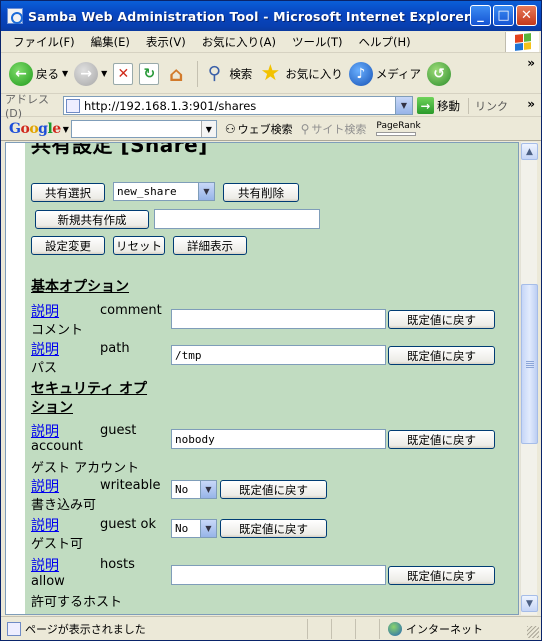 This screenshot has height=641, width=542. I want to click on links-toolbar: リンク, so click(488, 105).